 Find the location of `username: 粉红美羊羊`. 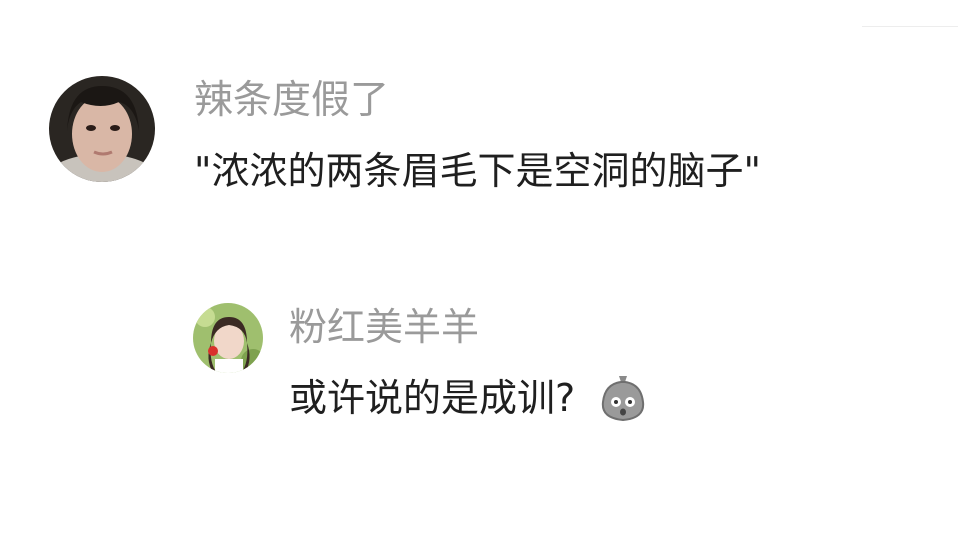

username: 粉红美羊羊 is located at coordinates (384, 327).